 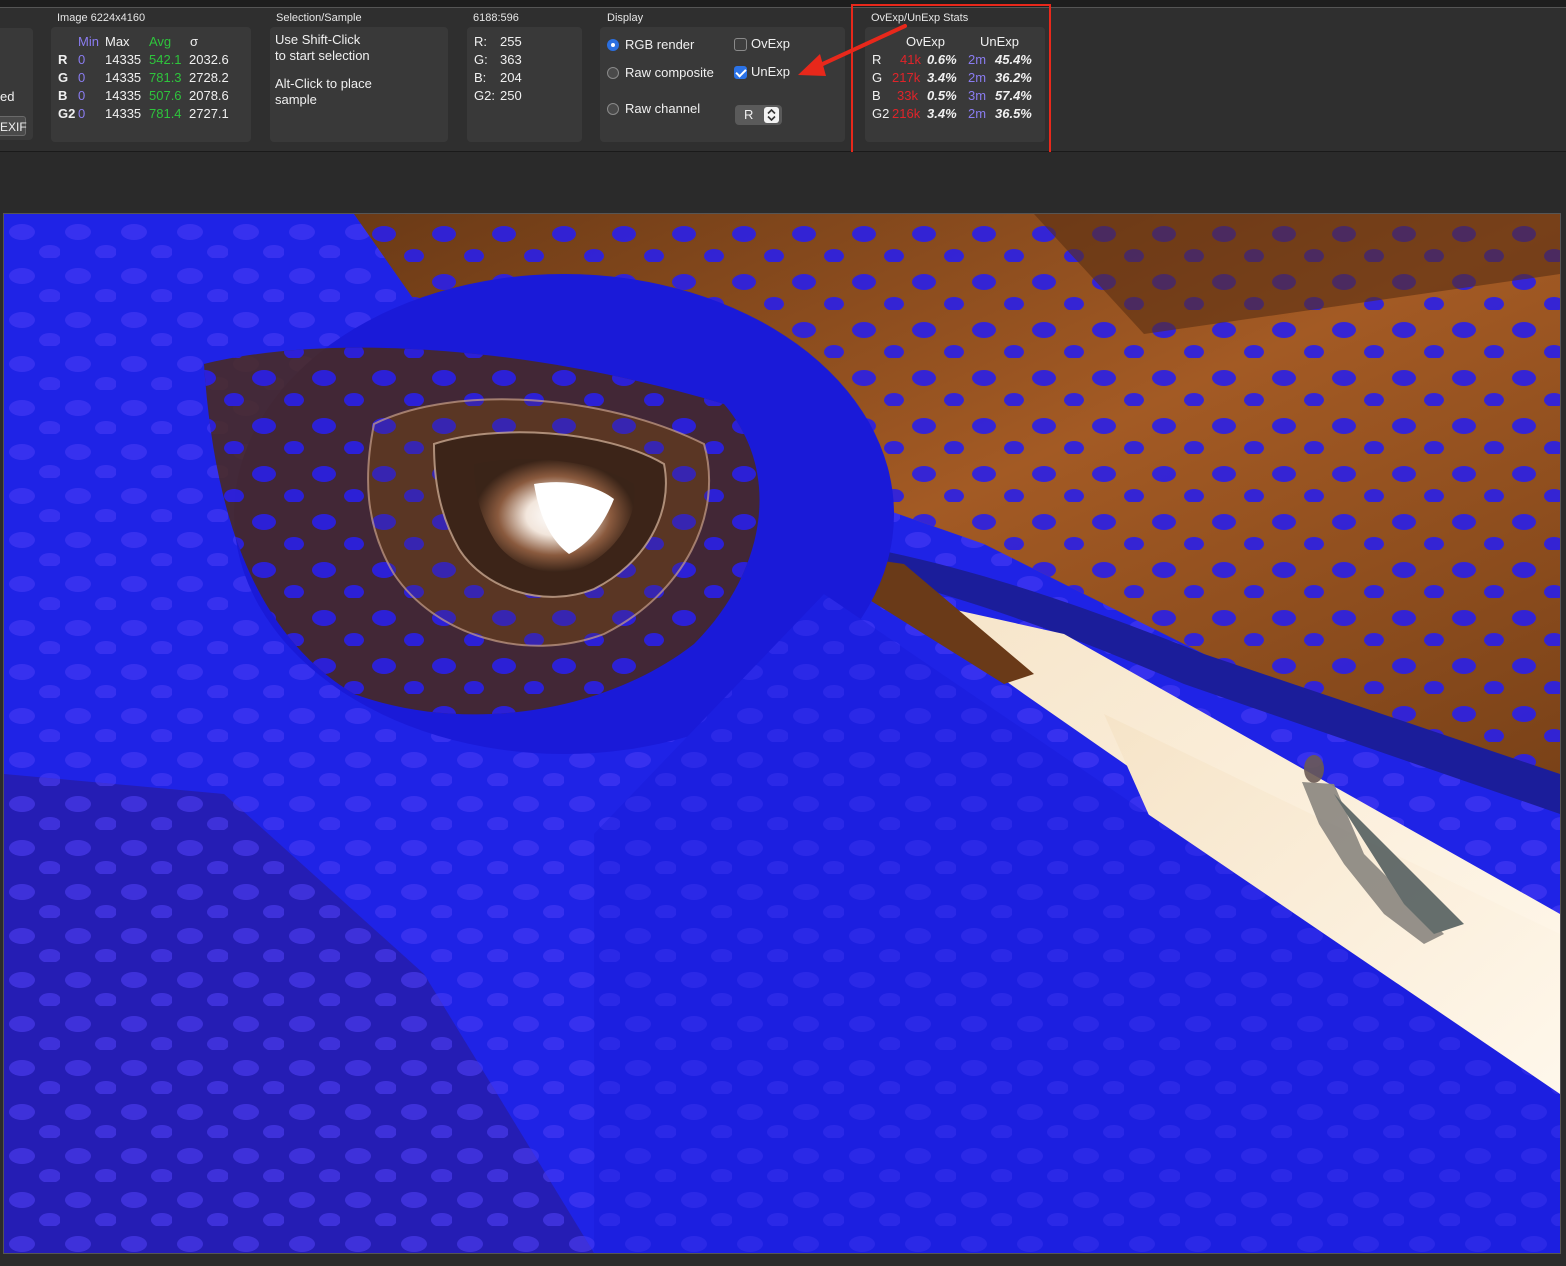 What do you see at coordinates (484, 95) in the screenshot?
I see `sample-label: G2:` at bounding box center [484, 95].